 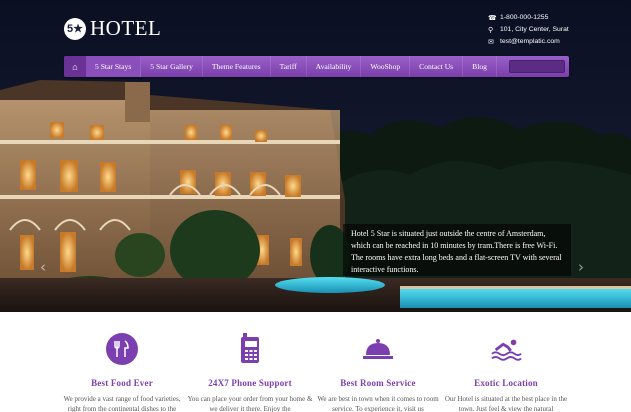 I want to click on nav-item-5-star-stays: 5 Star Stays, so click(x=114, y=66).